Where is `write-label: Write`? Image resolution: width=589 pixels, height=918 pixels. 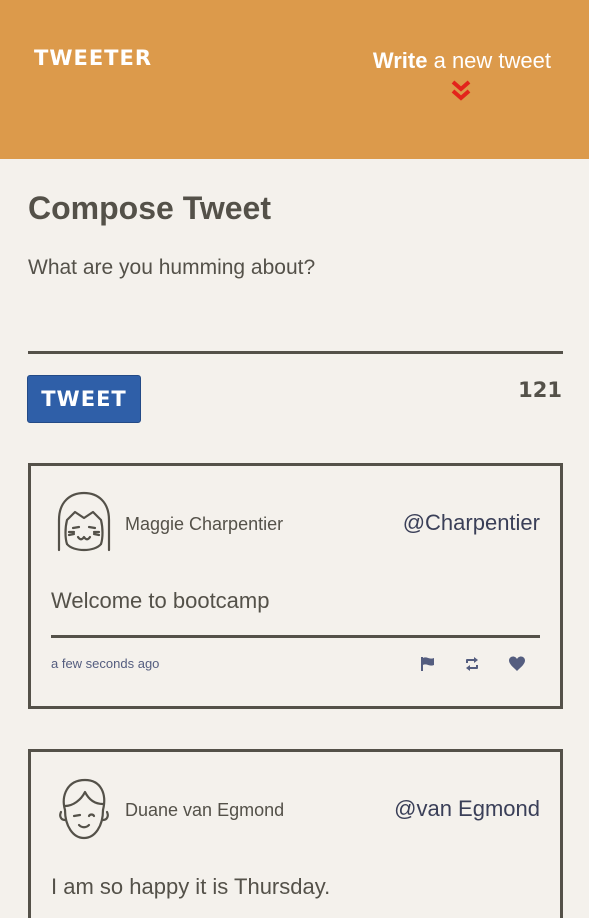 write-label: Write is located at coordinates (400, 60).